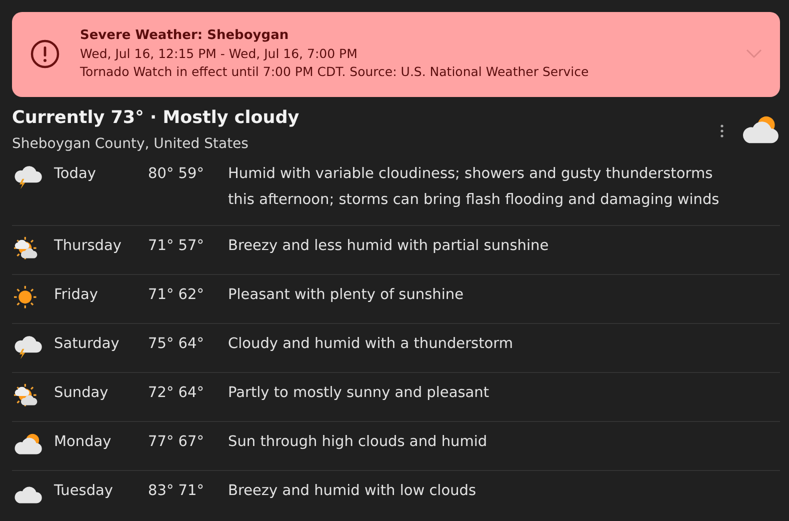 The image size is (789, 521). Describe the element at coordinates (45, 53) in the screenshot. I see `warning-icon` at that location.